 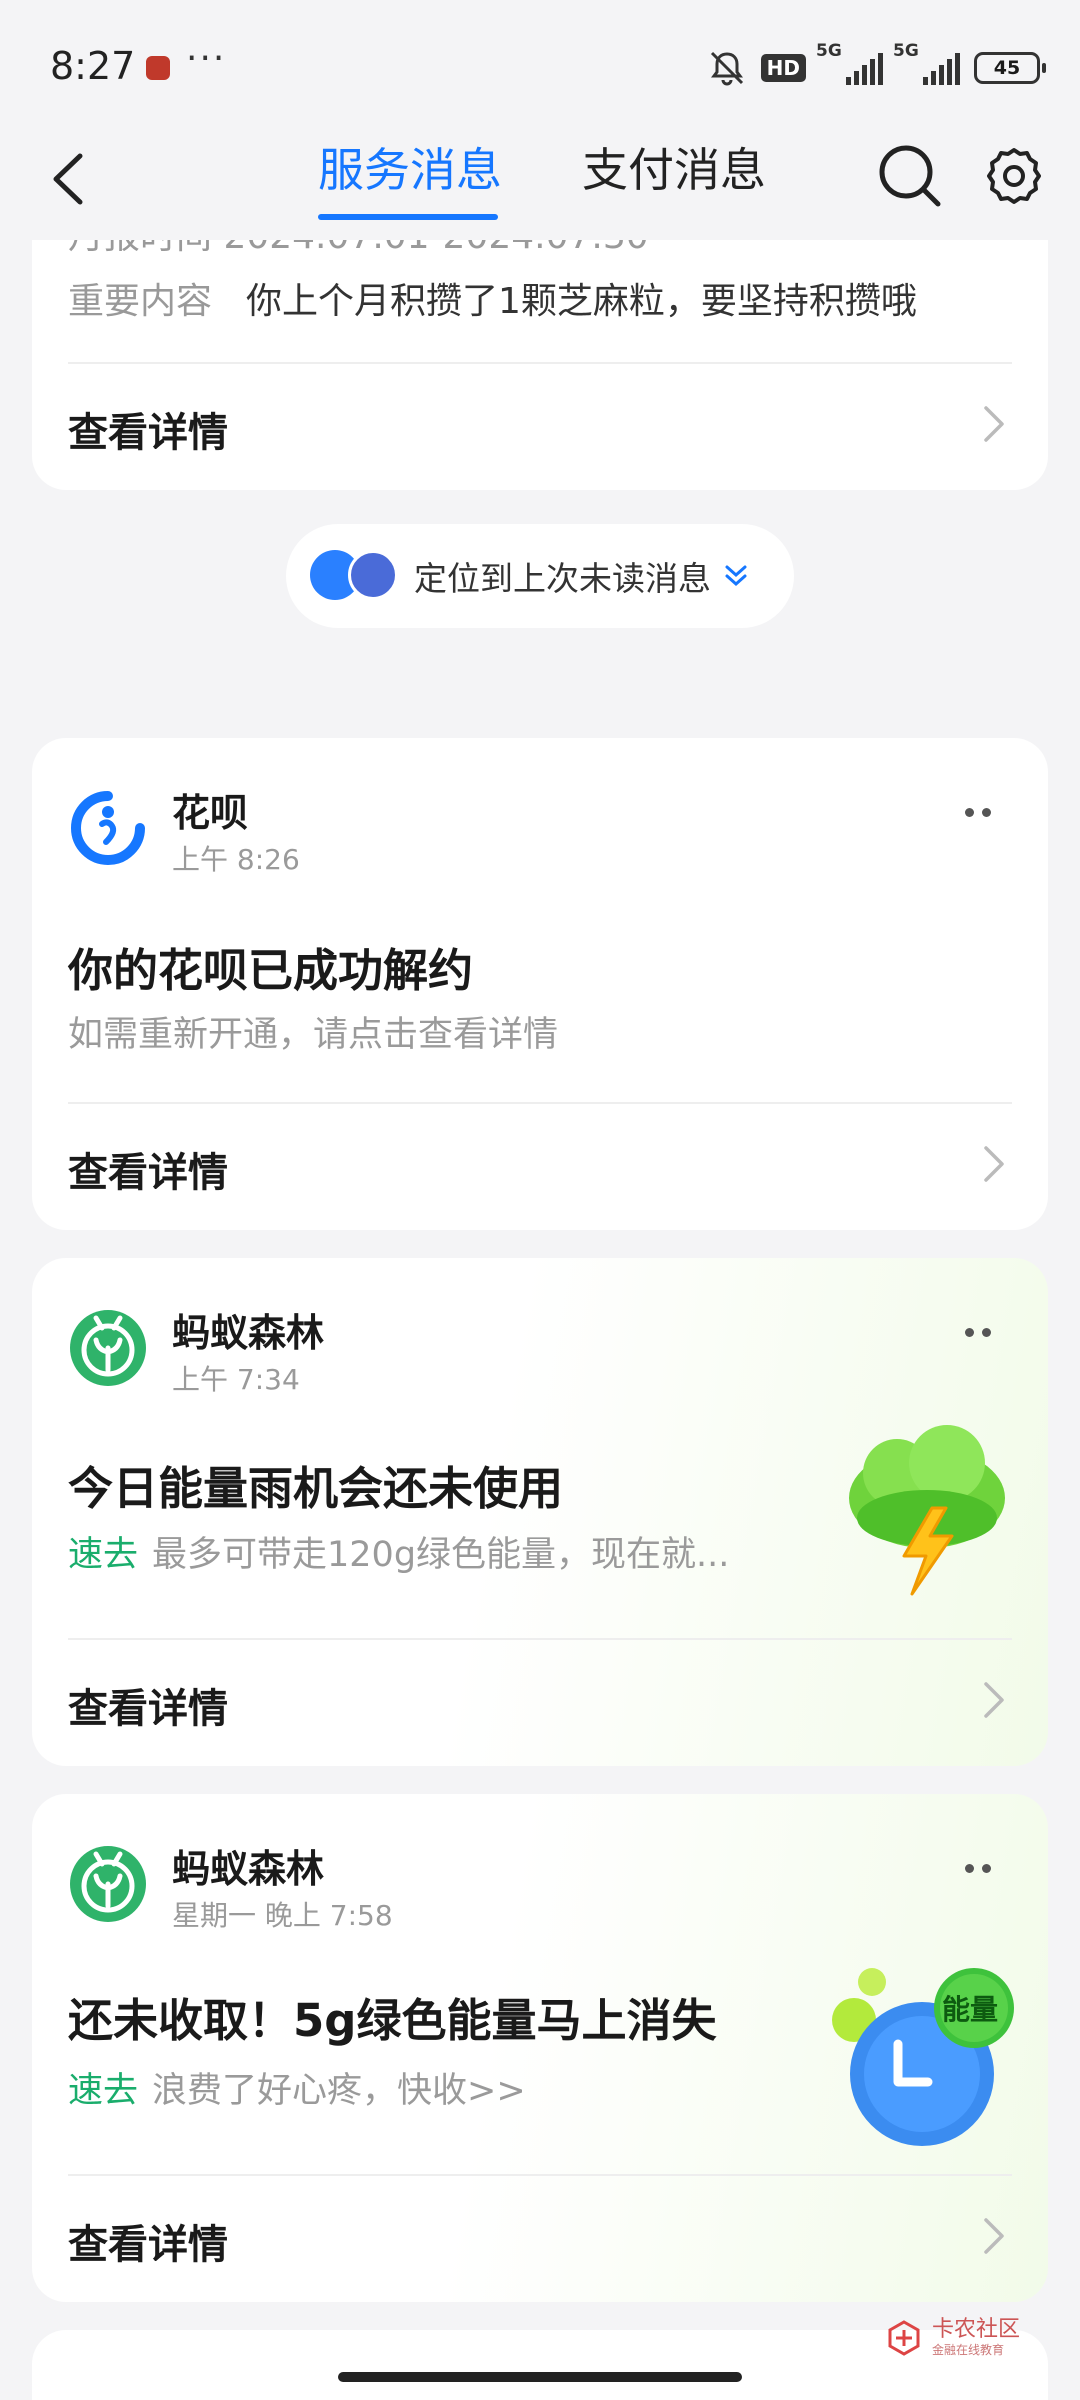 I want to click on locate-unread-button: 定位到上次未读消息, so click(x=540, y=576).